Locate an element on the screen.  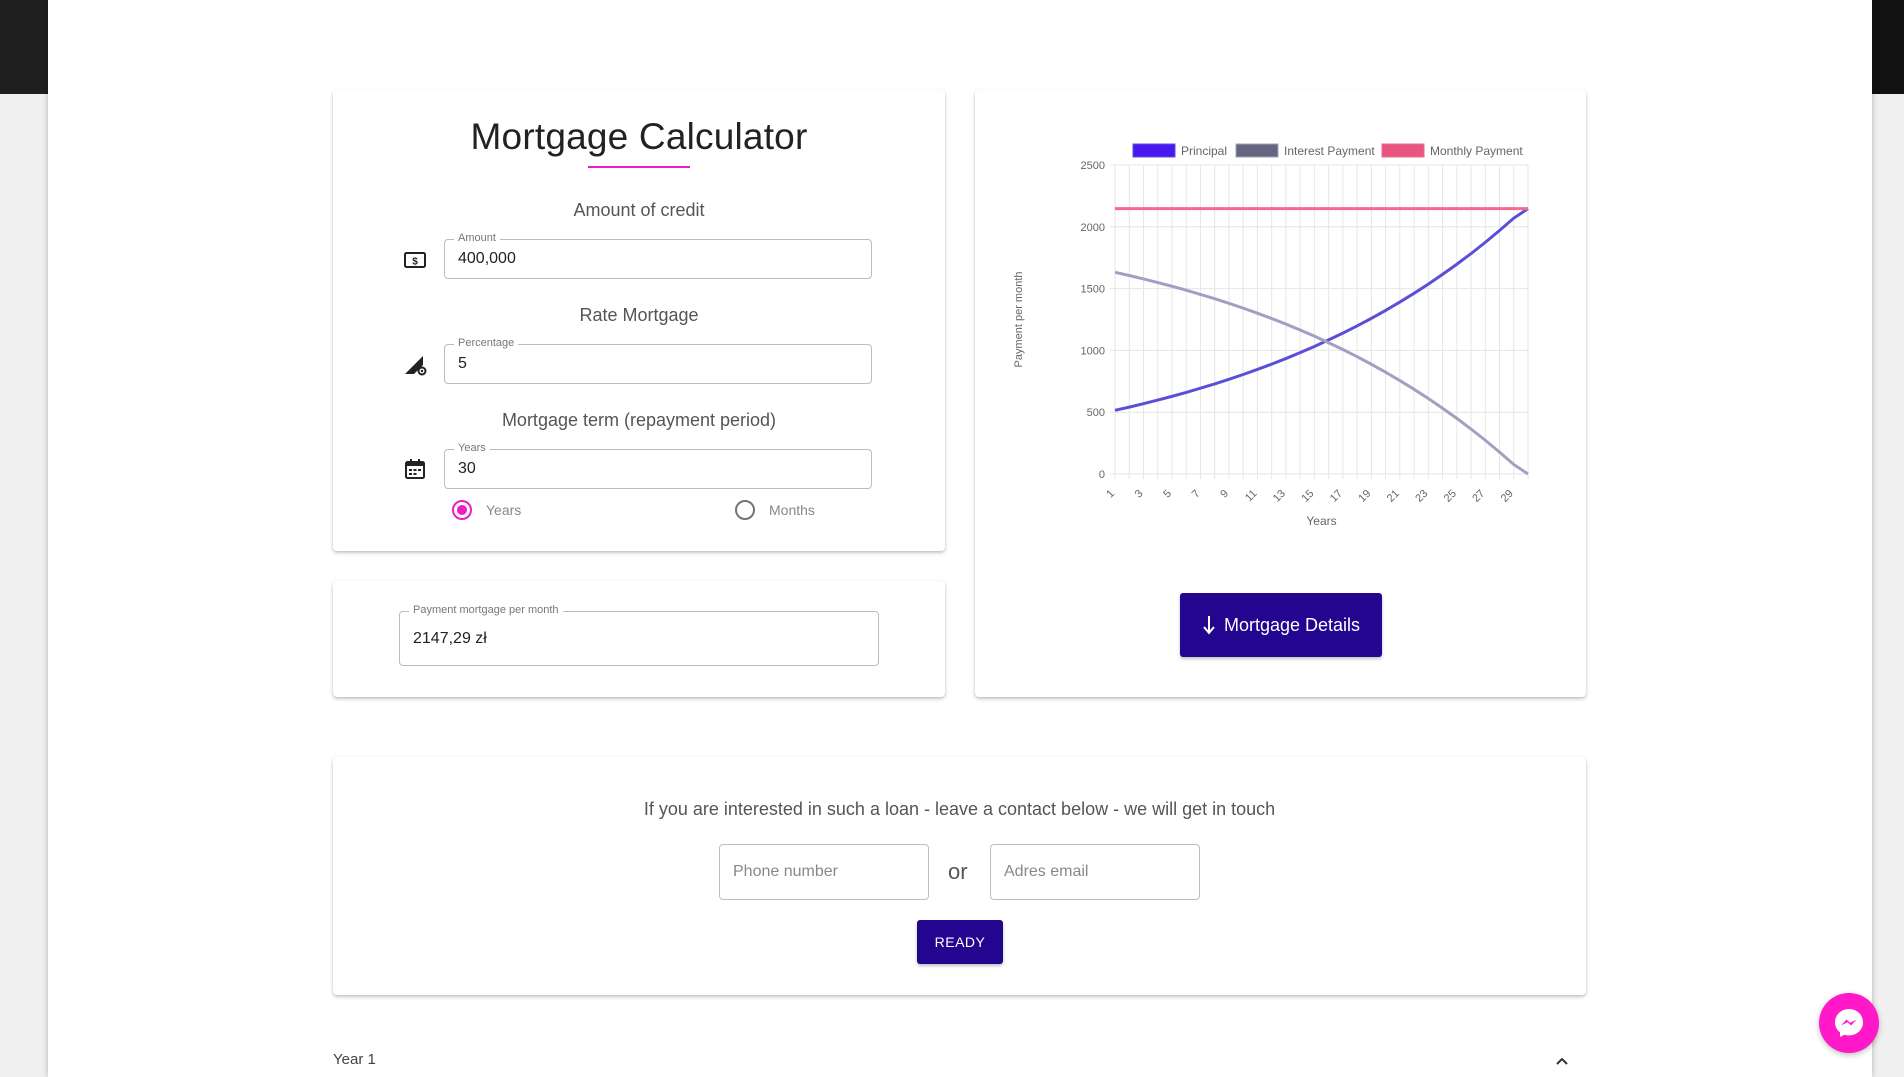
money-icon: $ is located at coordinates (415, 260).